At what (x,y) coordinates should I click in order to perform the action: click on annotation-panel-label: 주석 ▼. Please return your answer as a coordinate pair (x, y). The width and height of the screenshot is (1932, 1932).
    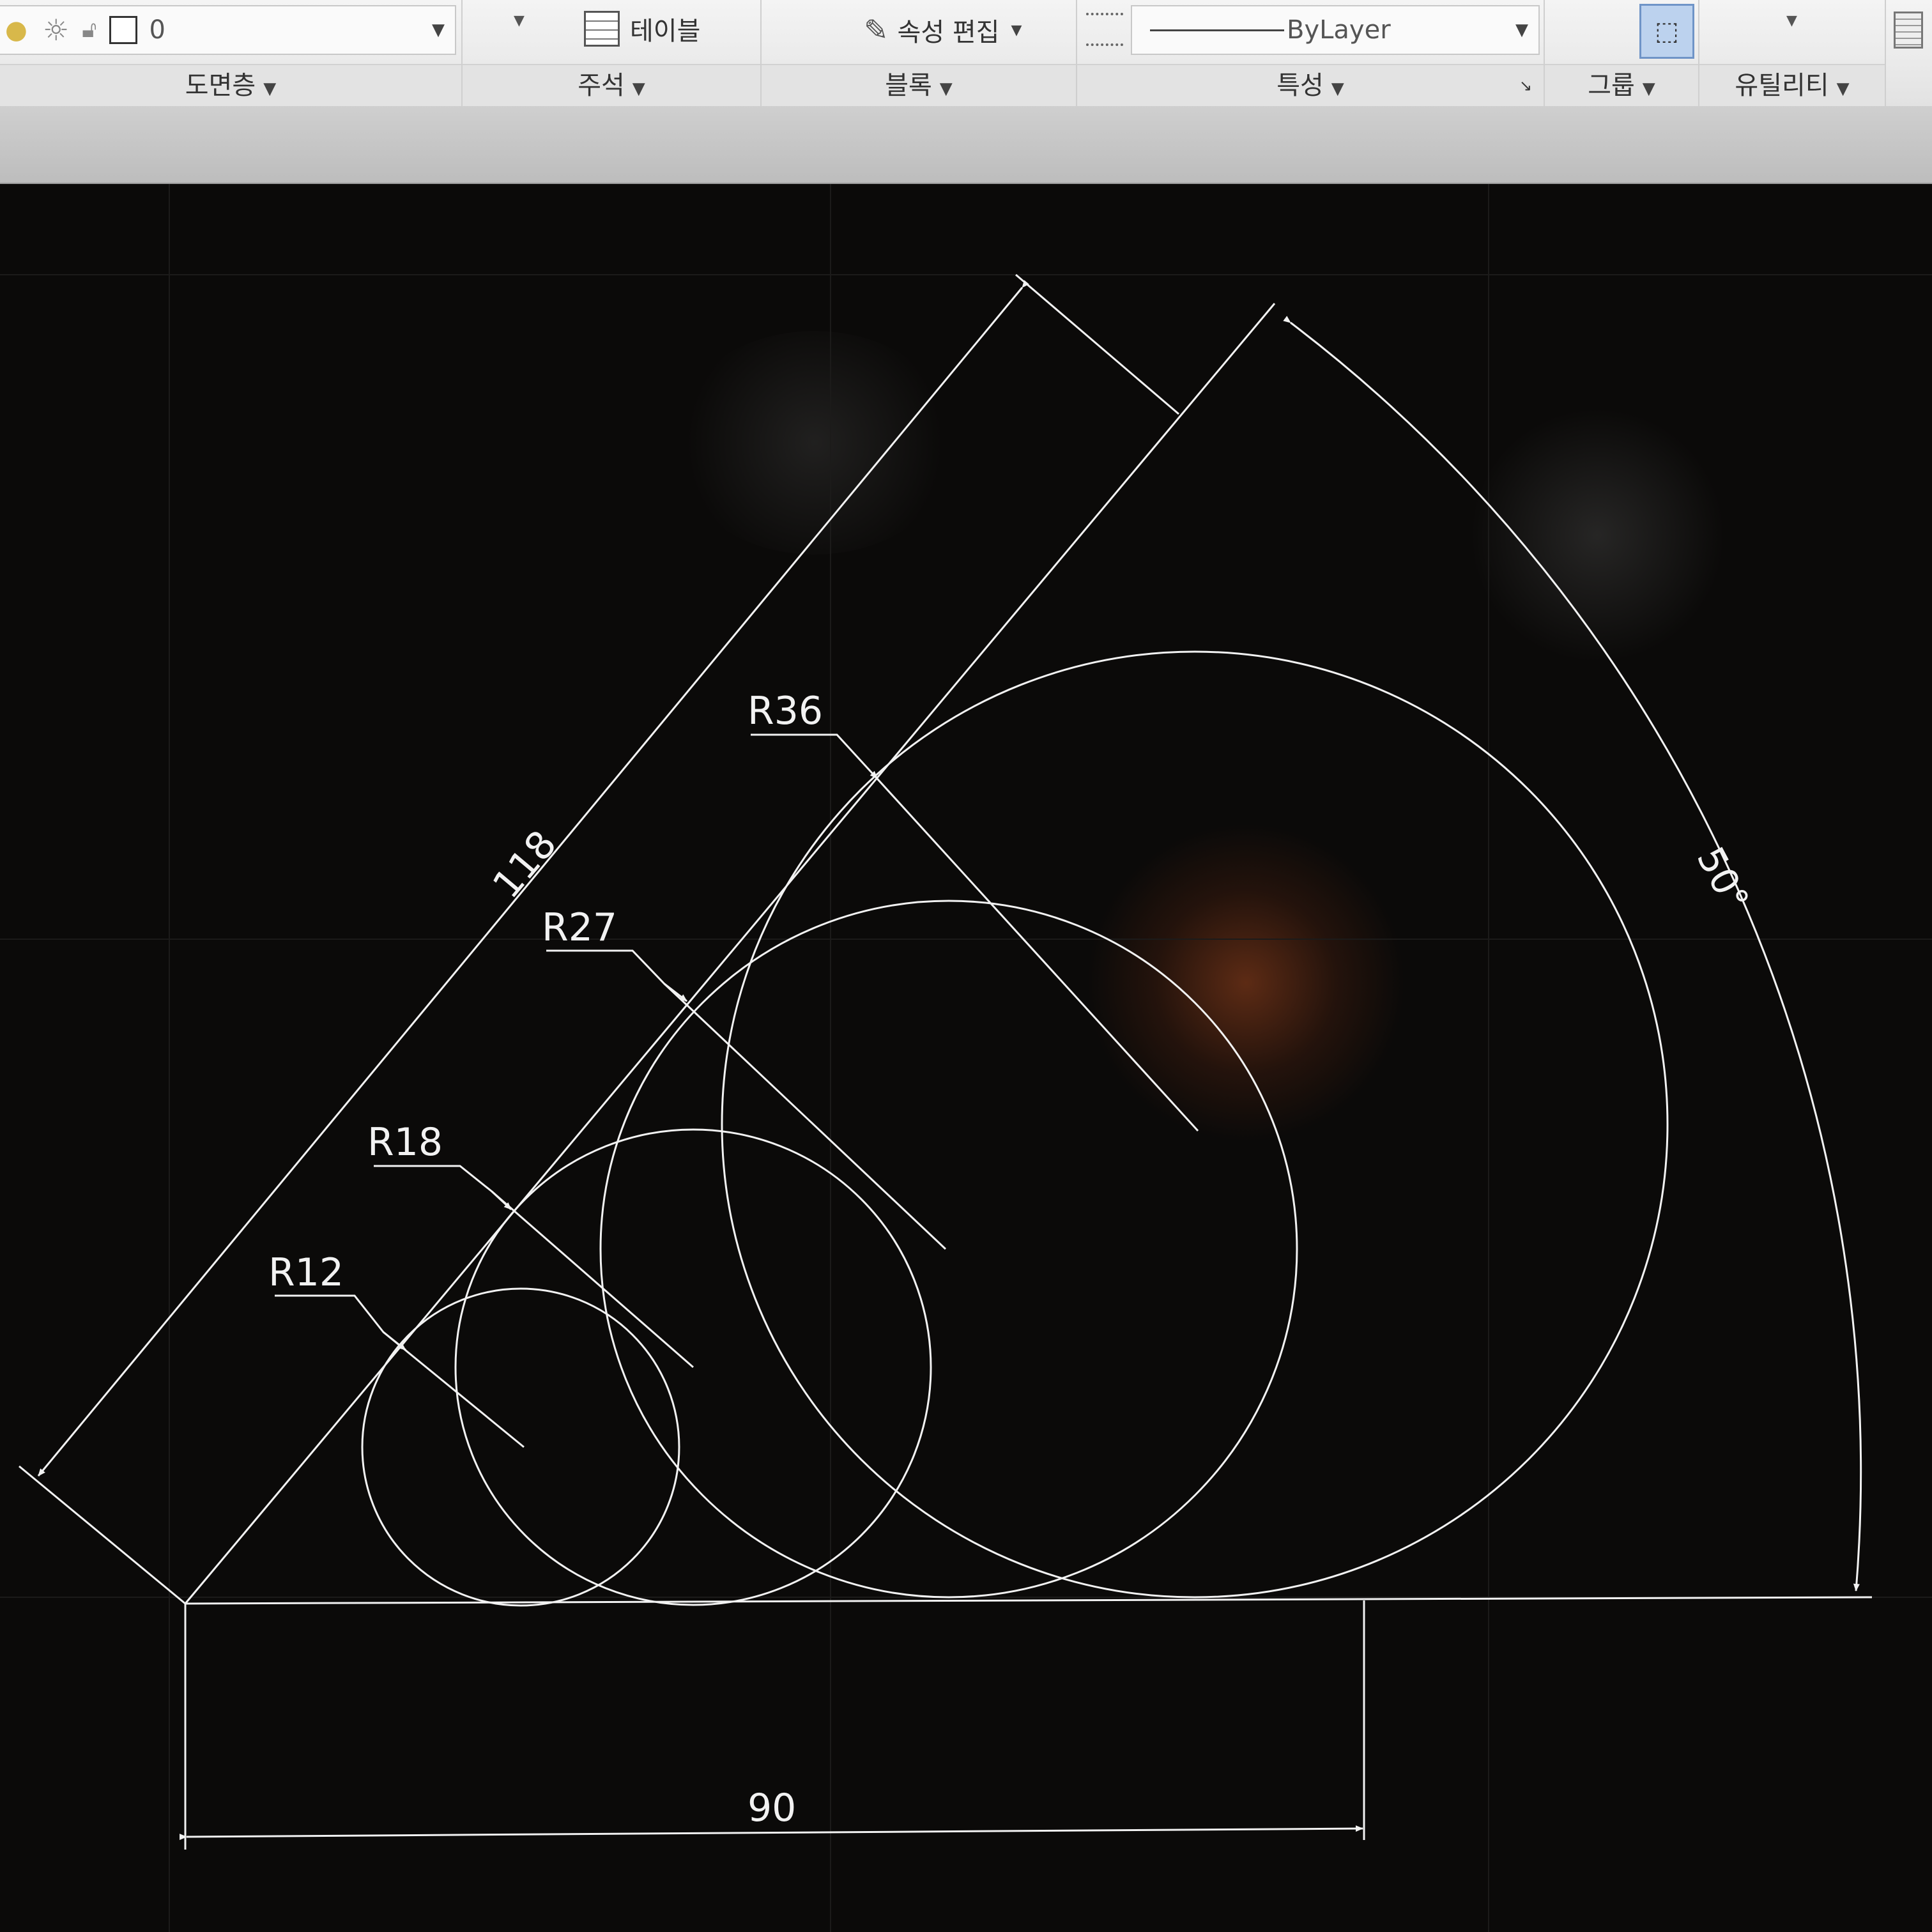
    Looking at the image, I should click on (611, 85).